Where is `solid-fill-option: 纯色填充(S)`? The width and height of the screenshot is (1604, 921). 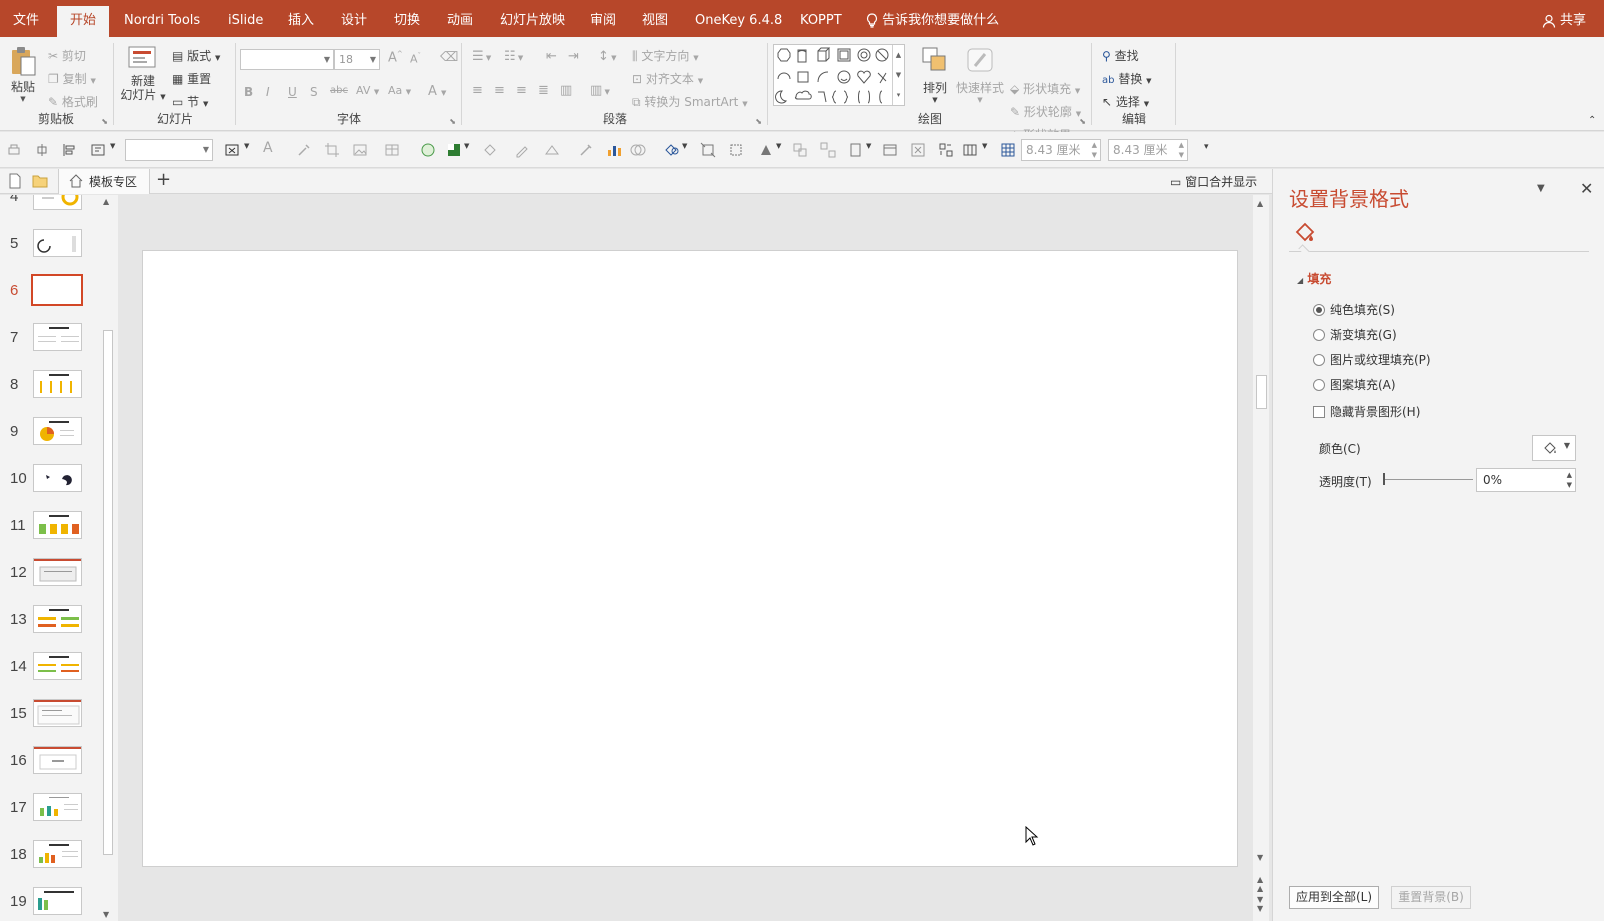 solid-fill-option: 纯色填充(S) is located at coordinates (1354, 309).